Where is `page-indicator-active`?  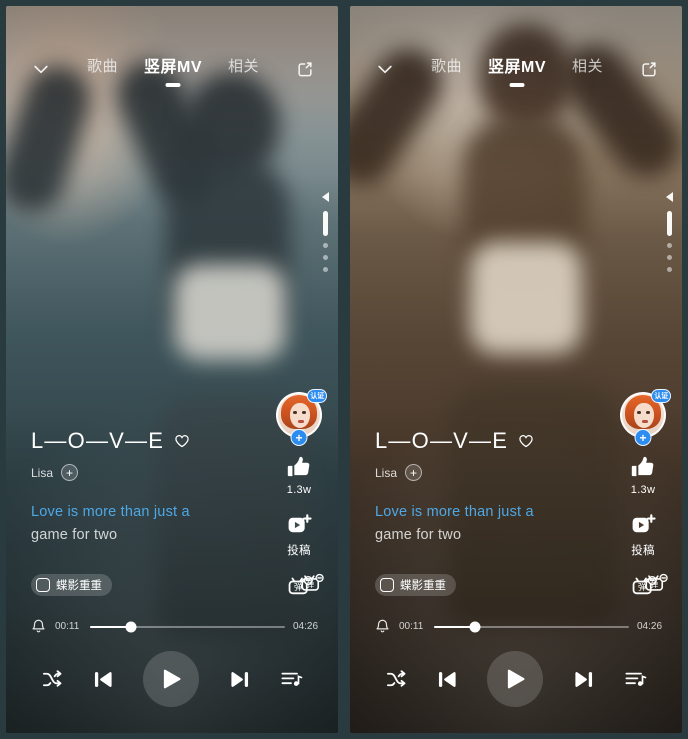 page-indicator-active is located at coordinates (669, 223).